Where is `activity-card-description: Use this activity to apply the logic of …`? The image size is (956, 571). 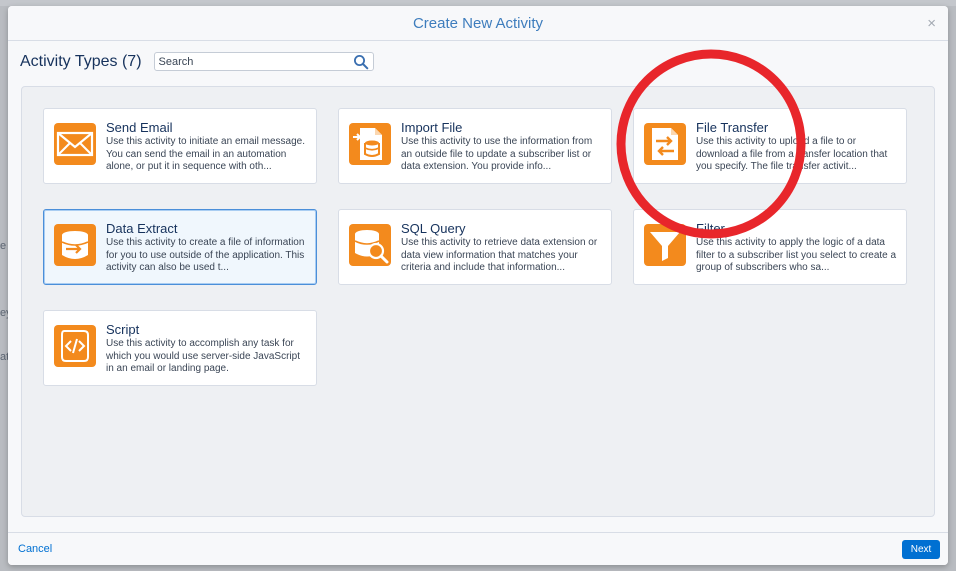 activity-card-description: Use this activity to apply the logic of … is located at coordinates (796, 255).